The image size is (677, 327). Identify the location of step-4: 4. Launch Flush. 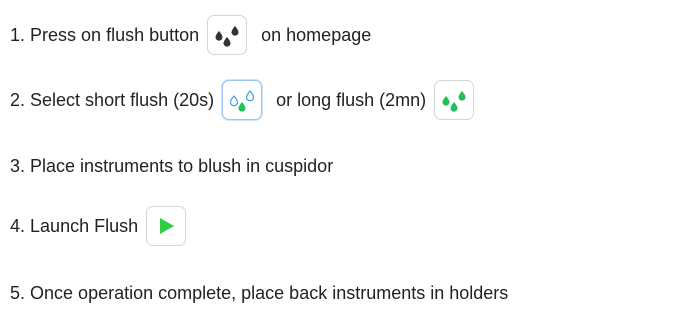
(105, 226).